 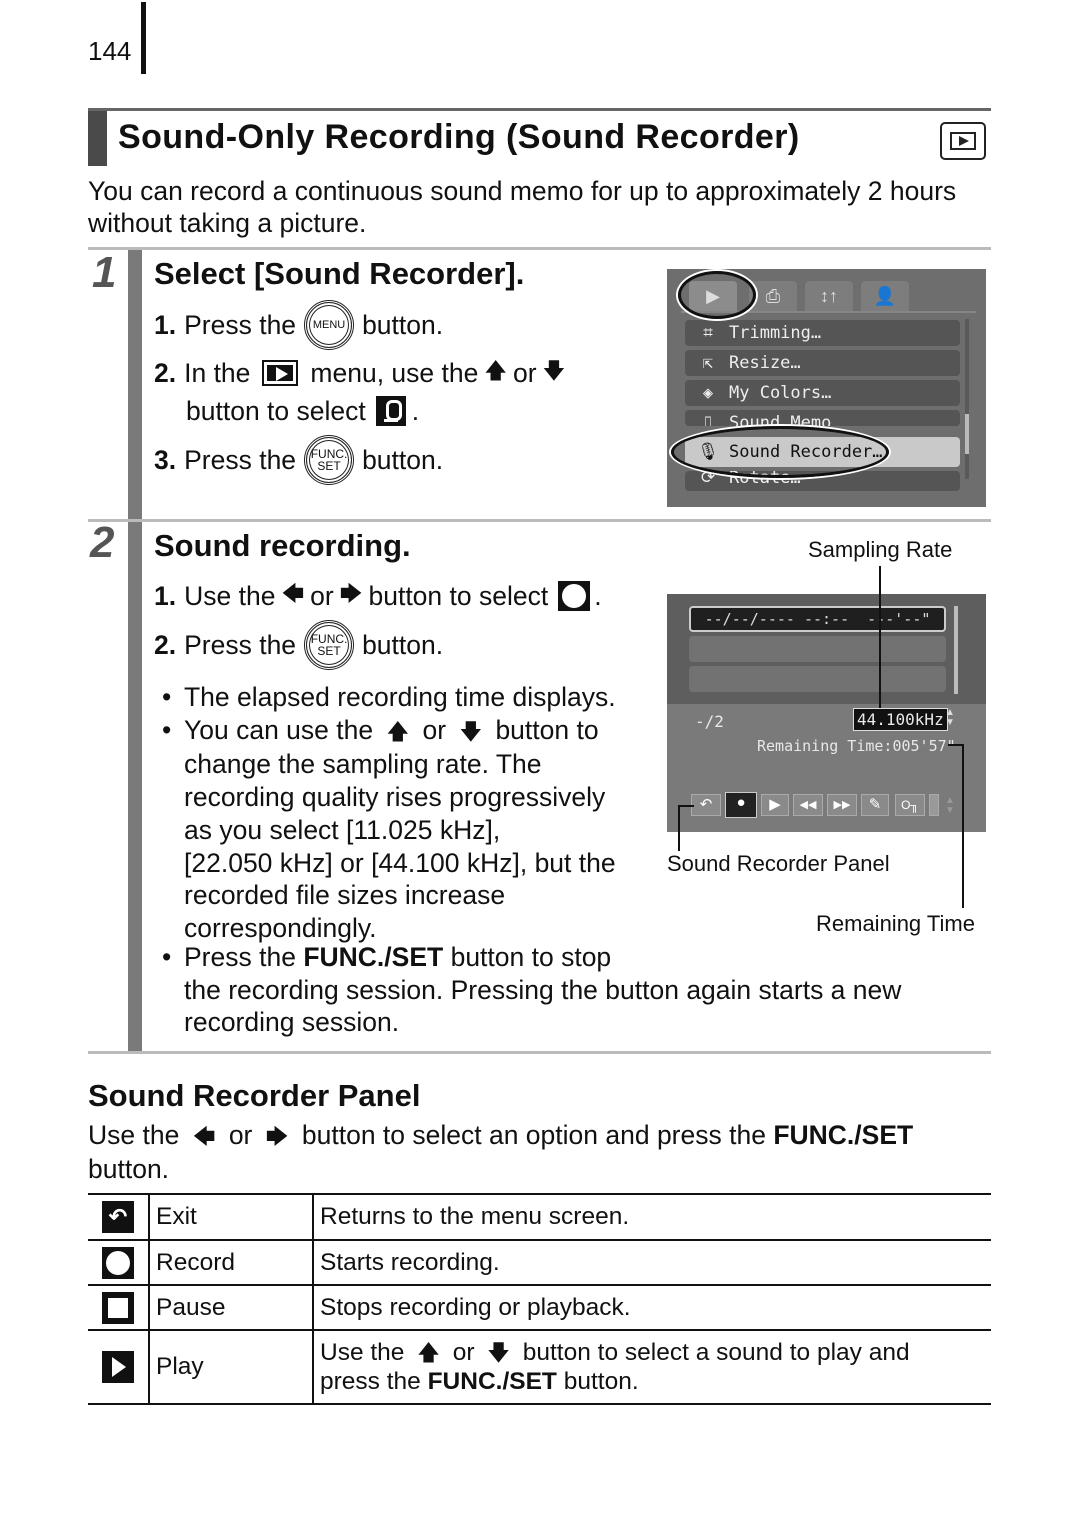 I want to click on remaining-time: Remaining Time:005'57", so click(x=856, y=746).